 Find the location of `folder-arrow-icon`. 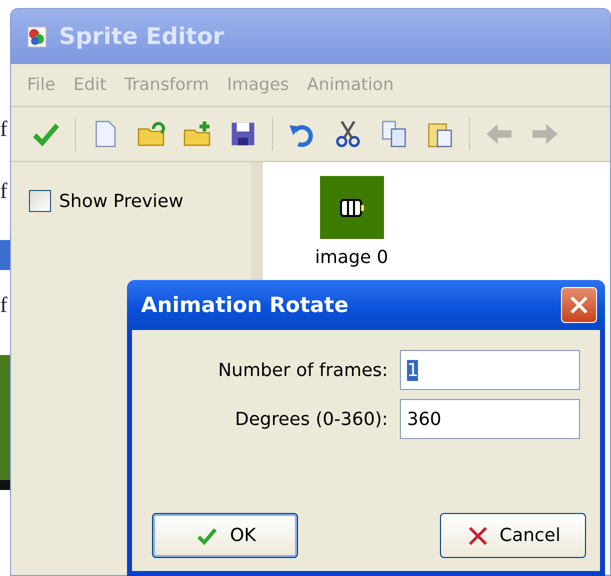

folder-arrow-icon is located at coordinates (151, 134).